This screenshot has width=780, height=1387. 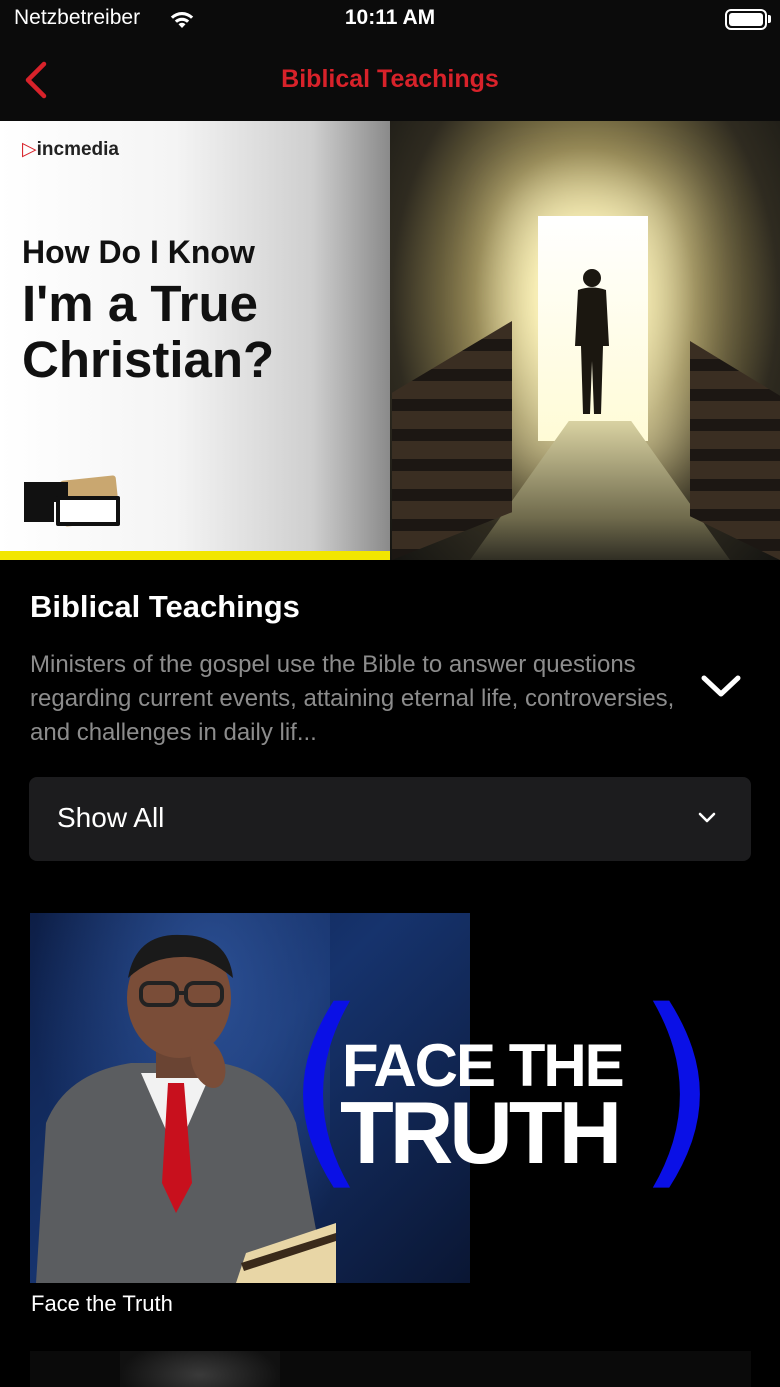 I want to click on nav-bar: Biblical Teachings, so click(x=390, y=80).